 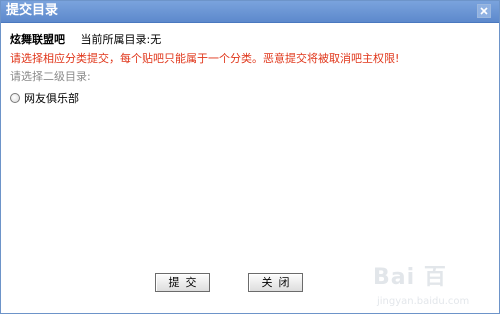 What do you see at coordinates (37, 39) in the screenshot?
I see `forum-name: 炫舞联盟吧` at bounding box center [37, 39].